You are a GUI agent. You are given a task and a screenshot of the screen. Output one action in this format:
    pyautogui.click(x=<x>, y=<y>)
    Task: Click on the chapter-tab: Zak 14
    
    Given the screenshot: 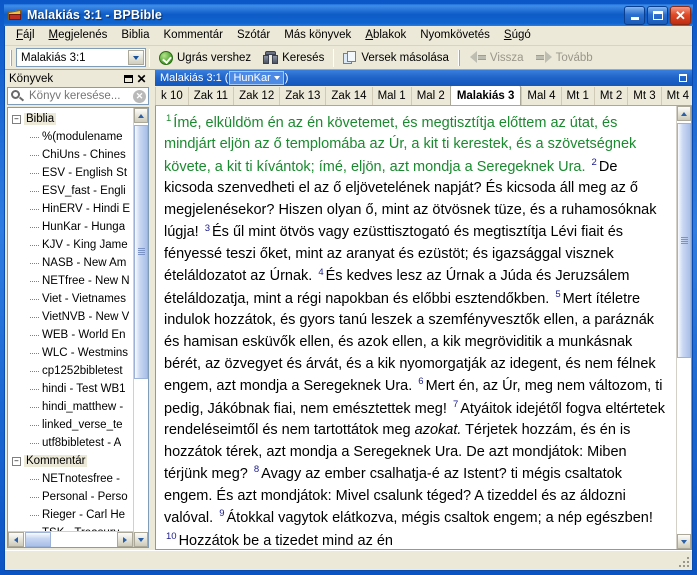 What is the action you would take?
    pyautogui.click(x=348, y=96)
    